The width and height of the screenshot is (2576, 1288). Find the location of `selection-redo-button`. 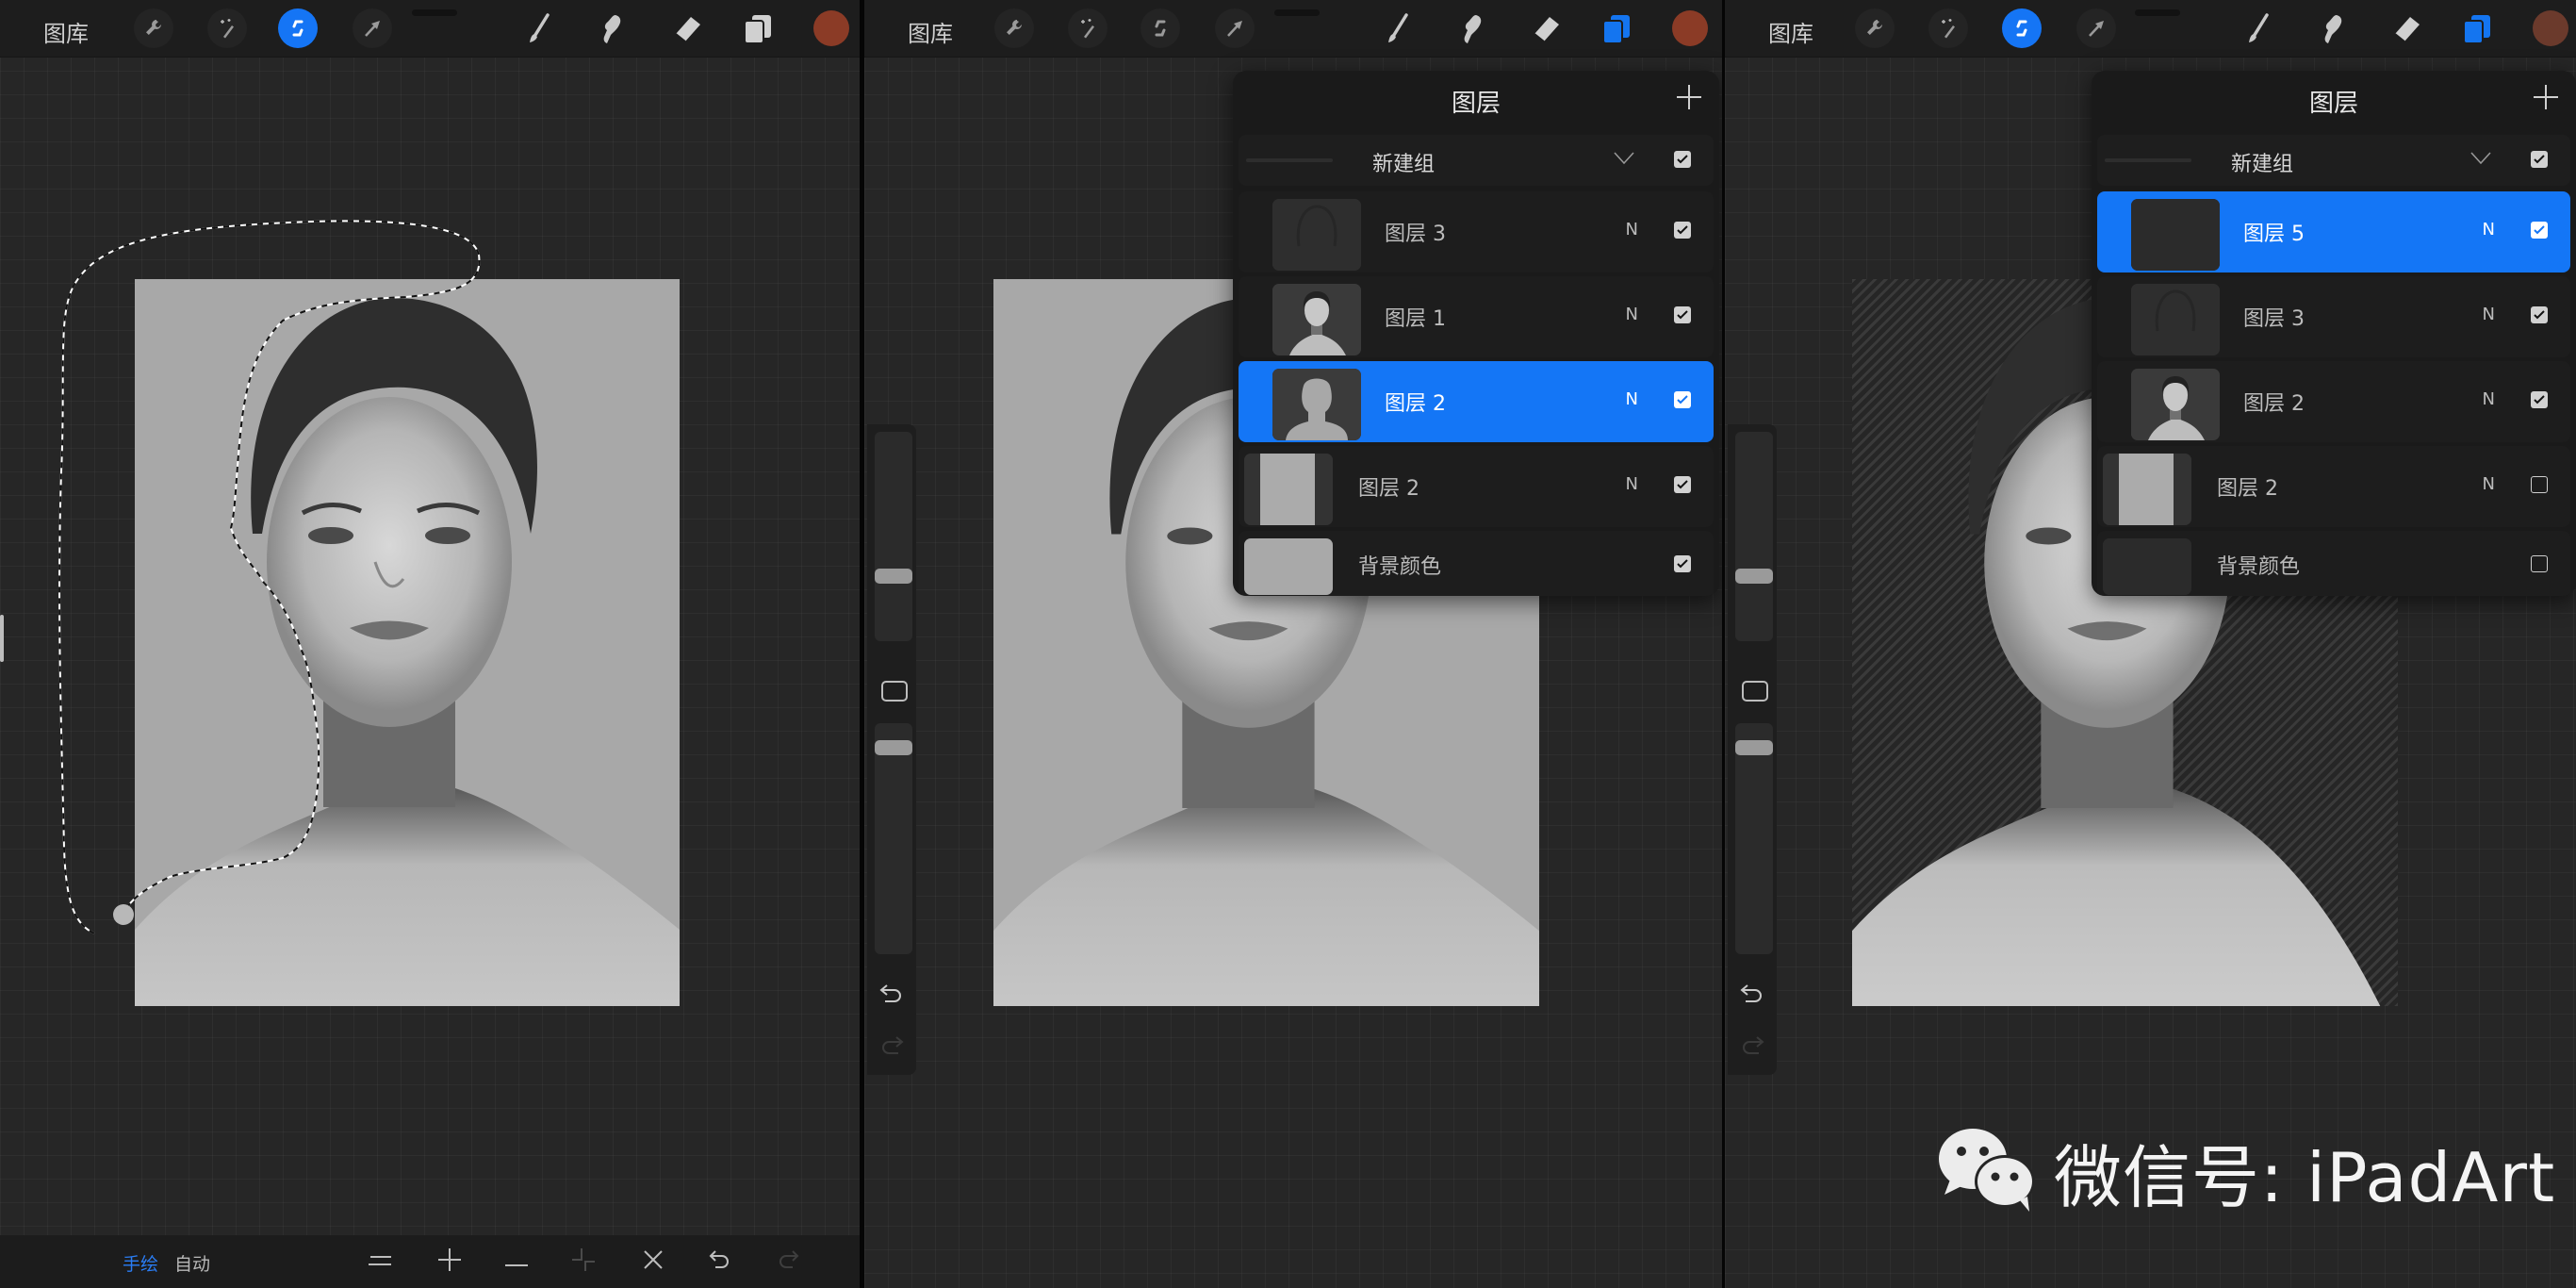

selection-redo-button is located at coordinates (788, 1262).